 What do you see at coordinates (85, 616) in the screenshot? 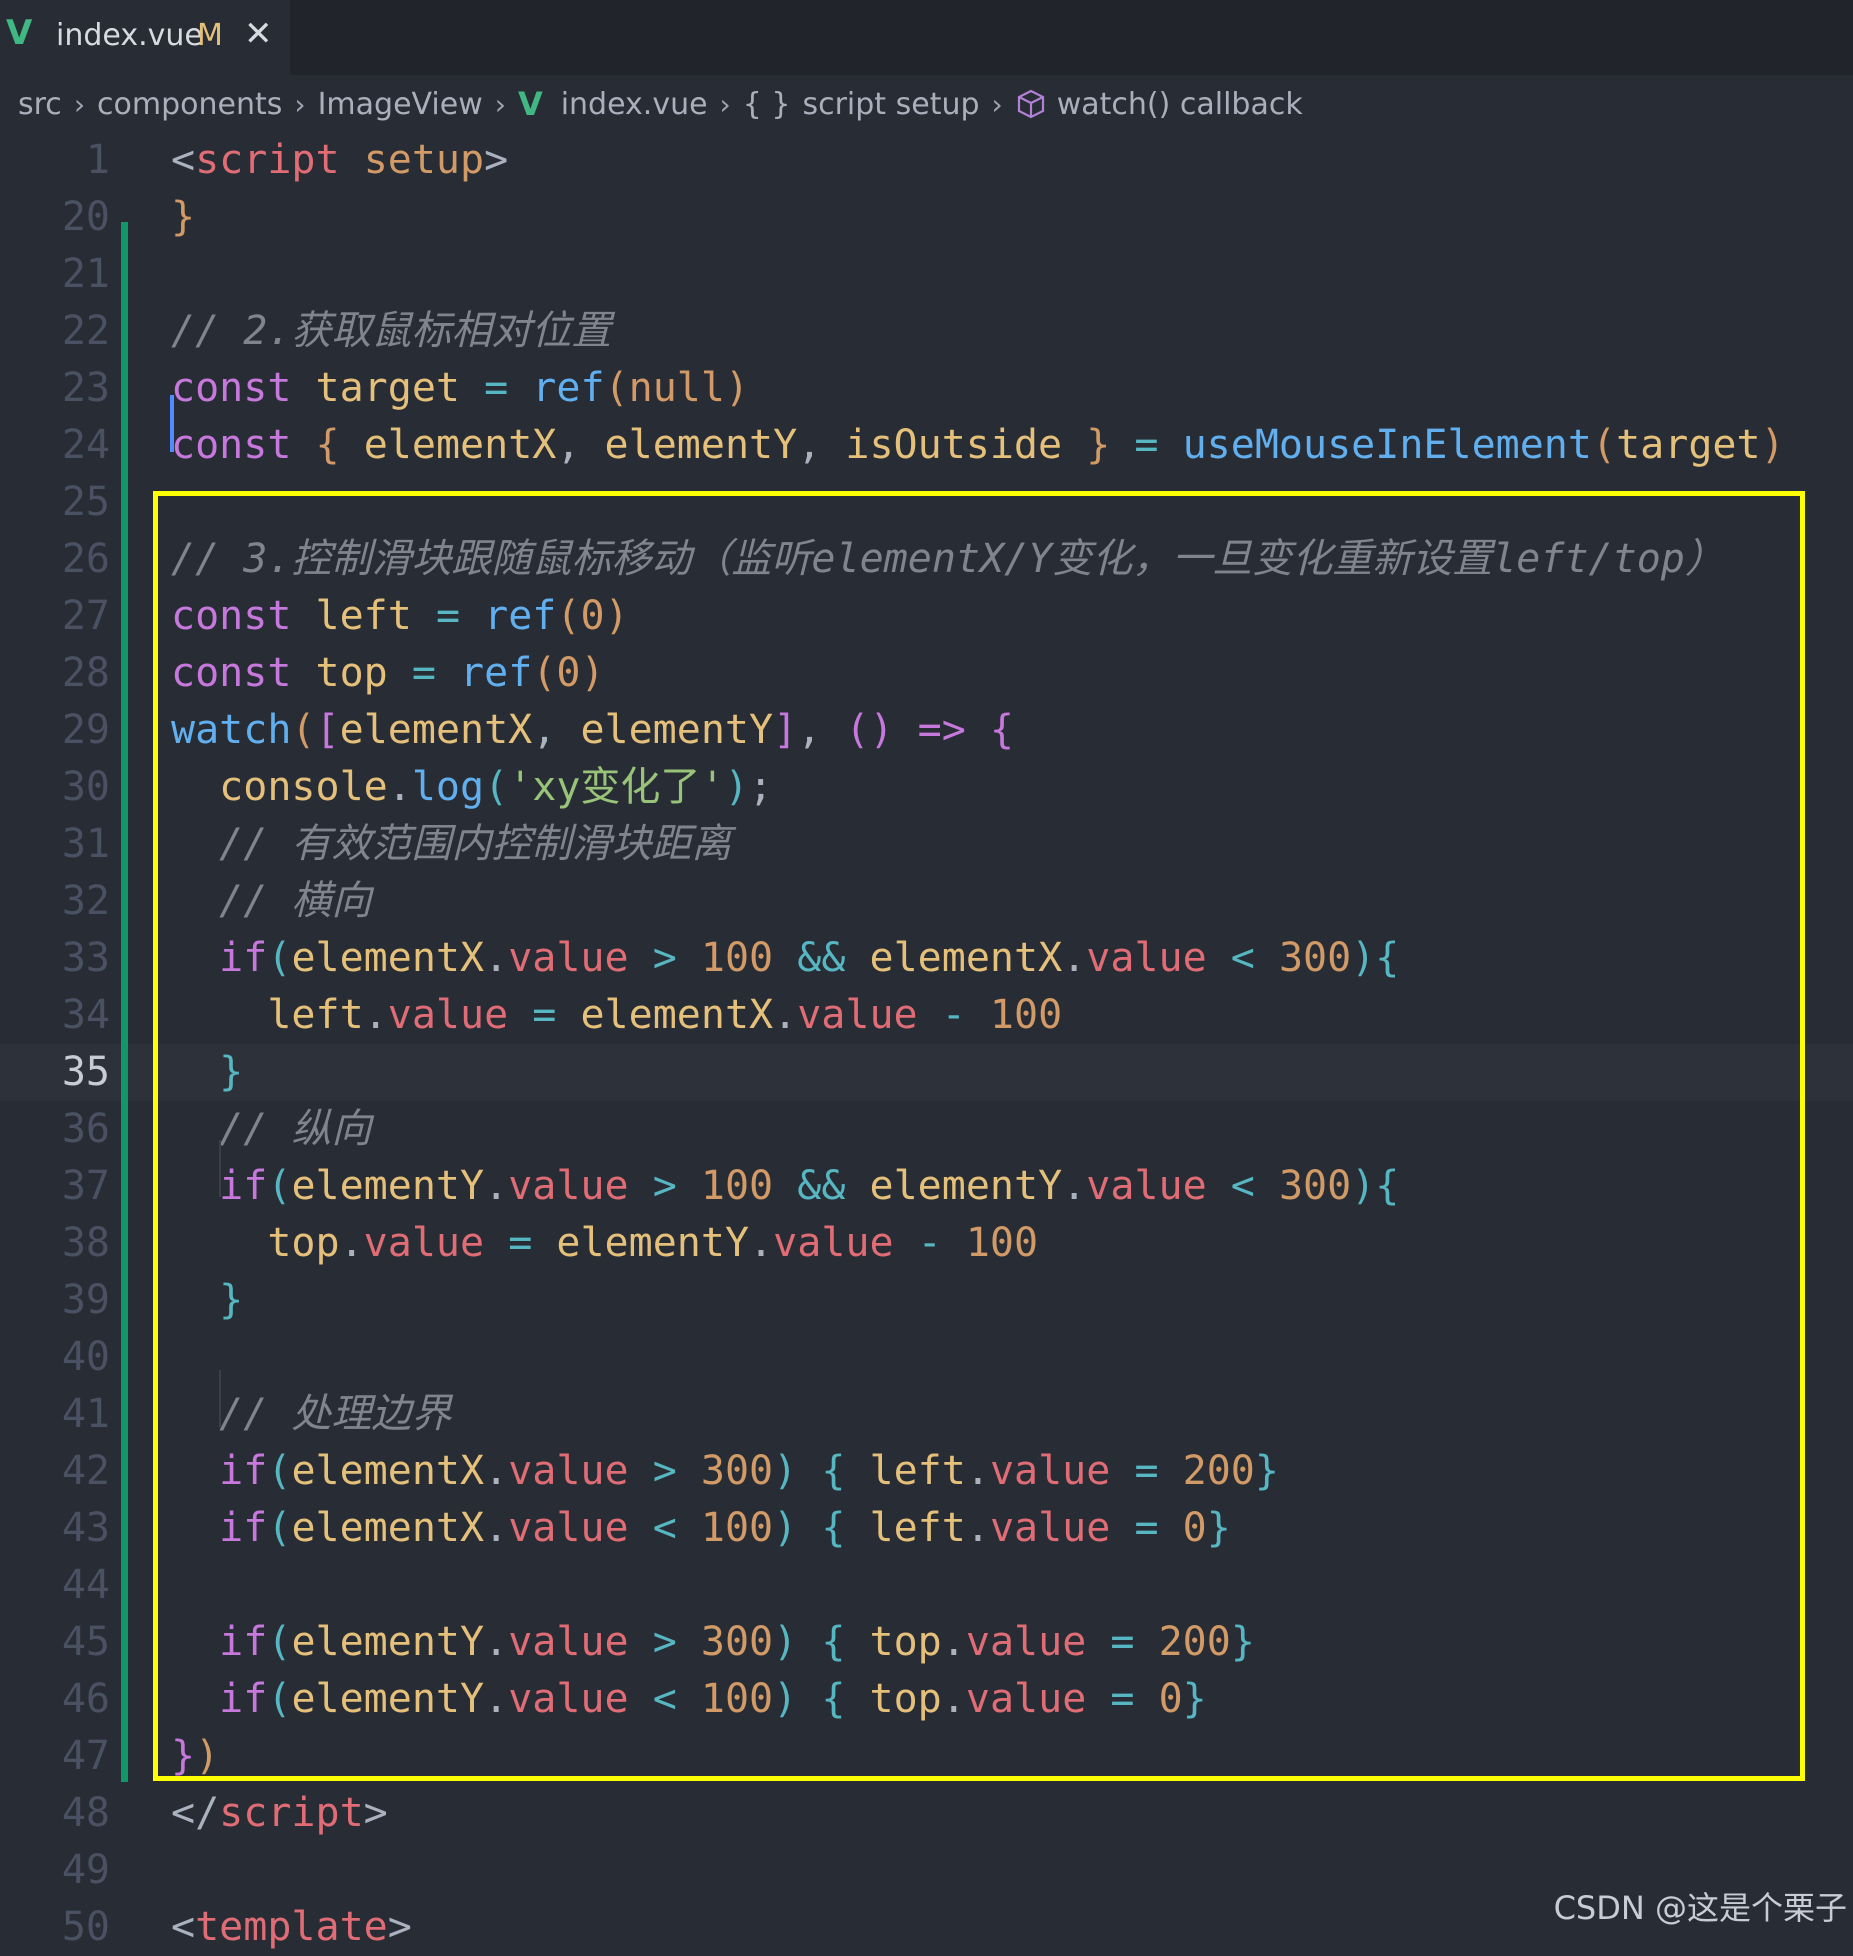
I see `line-number: 27` at bounding box center [85, 616].